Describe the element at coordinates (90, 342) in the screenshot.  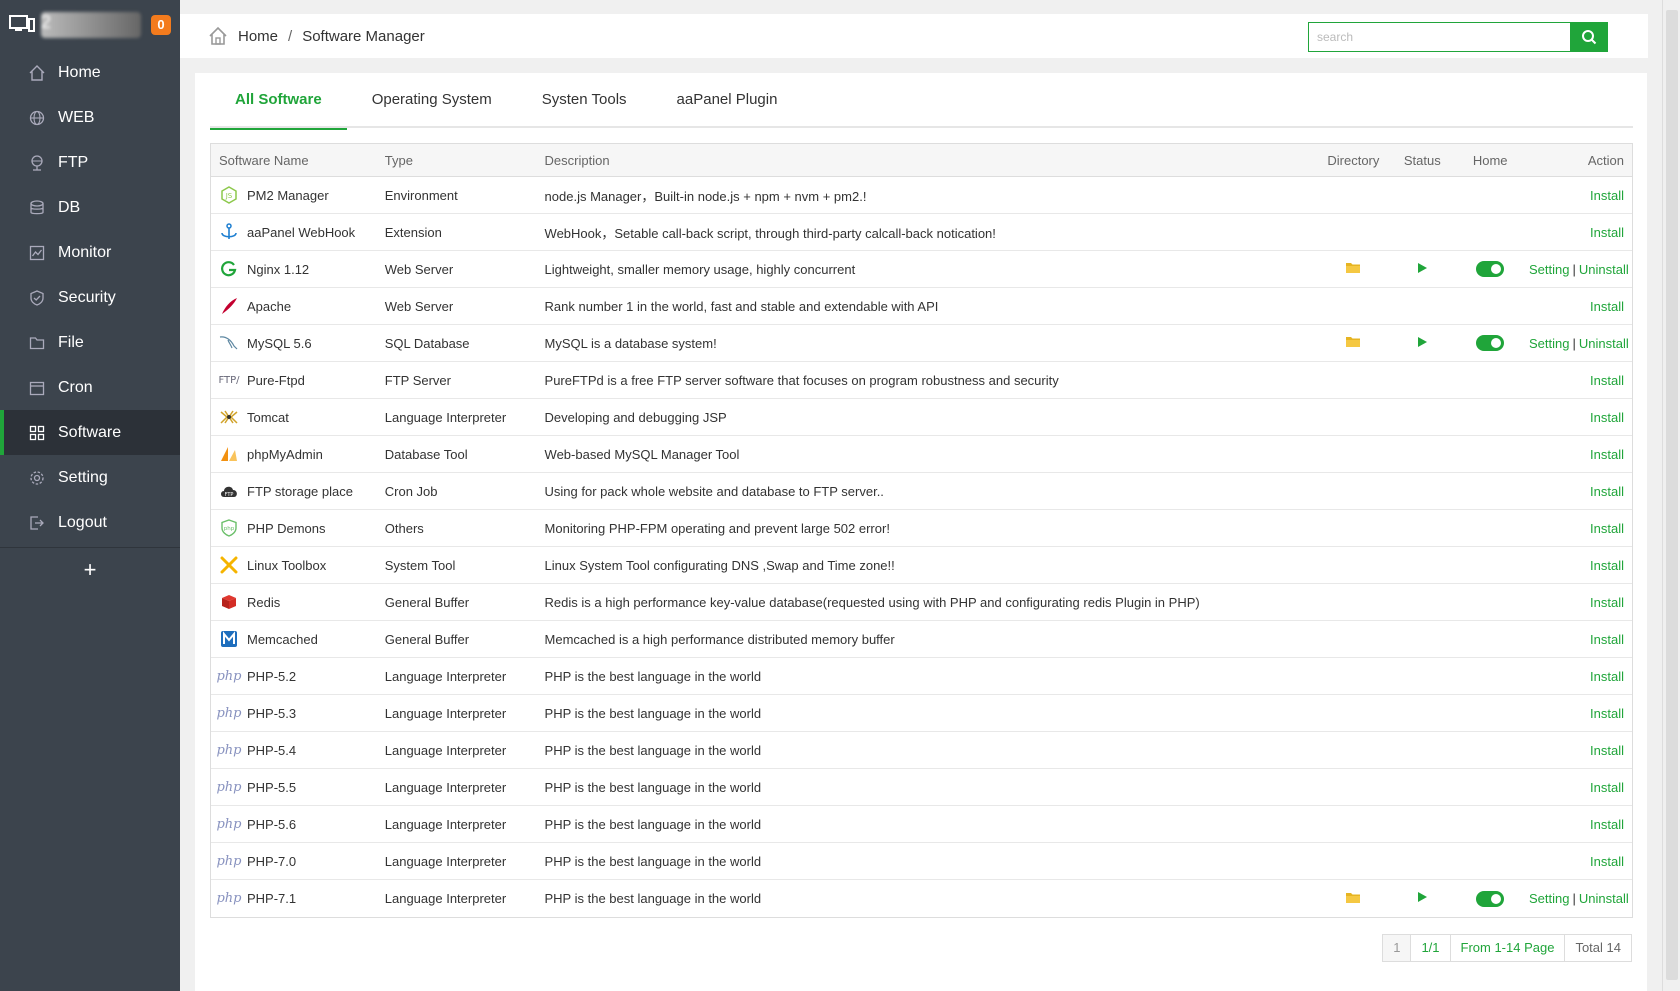
I see `sidebar-item-file: File` at that location.